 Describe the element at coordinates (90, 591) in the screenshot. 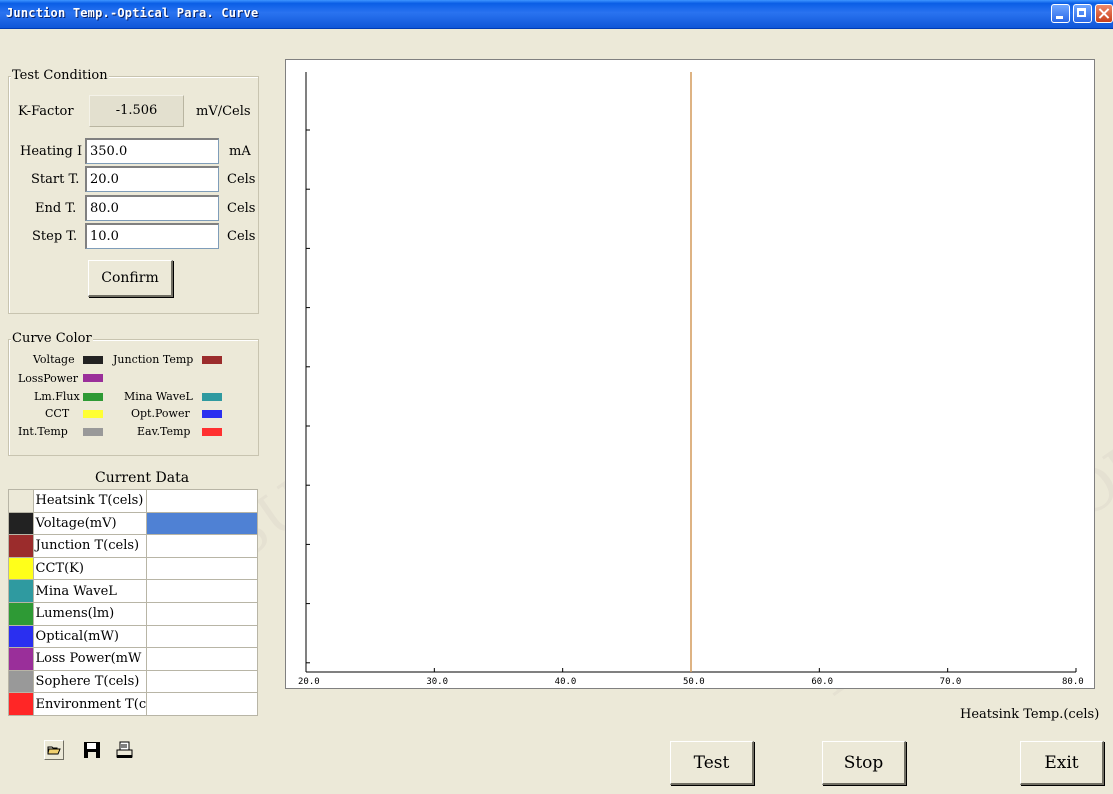

I see `row-name: Mina WaveL` at that location.